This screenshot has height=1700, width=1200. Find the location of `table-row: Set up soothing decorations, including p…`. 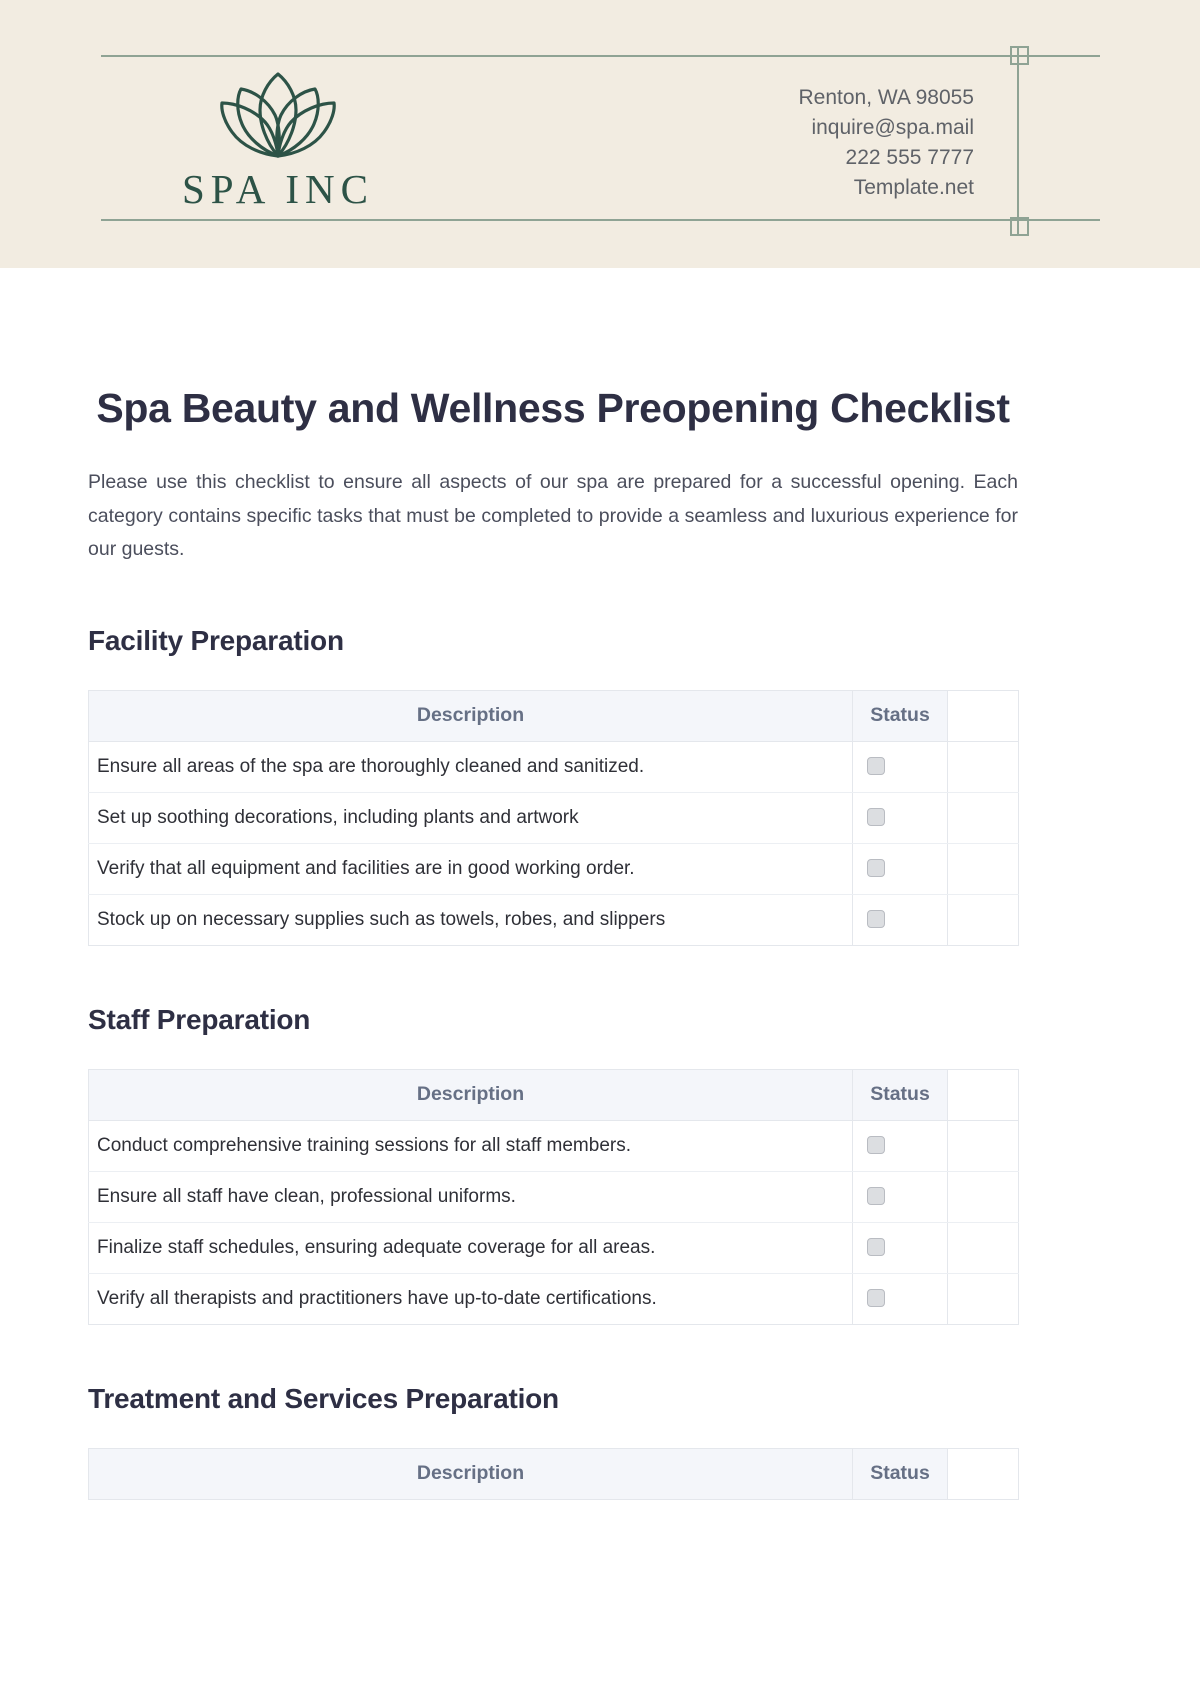

table-row: Set up soothing decorations, including p… is located at coordinates (553, 818).